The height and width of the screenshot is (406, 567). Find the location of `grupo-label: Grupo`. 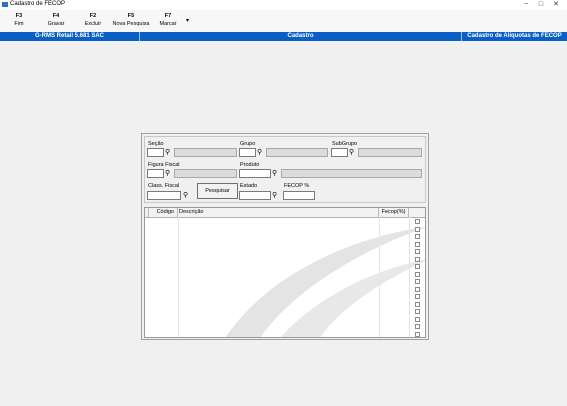

grupo-label: Grupo is located at coordinates (248, 144).